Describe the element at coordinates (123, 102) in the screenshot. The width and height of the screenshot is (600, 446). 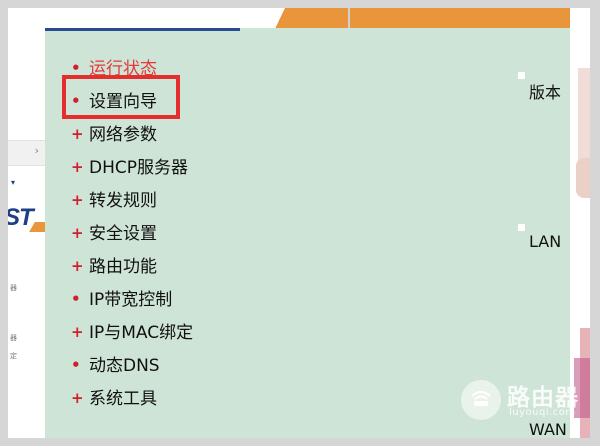
I see `menu-item-label: 设置向导` at that location.